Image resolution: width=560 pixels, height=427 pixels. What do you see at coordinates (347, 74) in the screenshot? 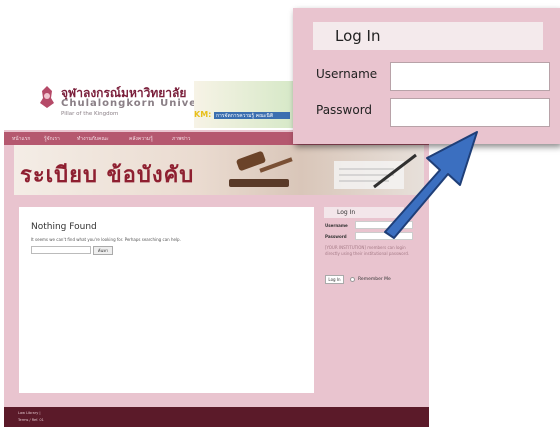
I see `zoom-username-label: Username` at bounding box center [347, 74].